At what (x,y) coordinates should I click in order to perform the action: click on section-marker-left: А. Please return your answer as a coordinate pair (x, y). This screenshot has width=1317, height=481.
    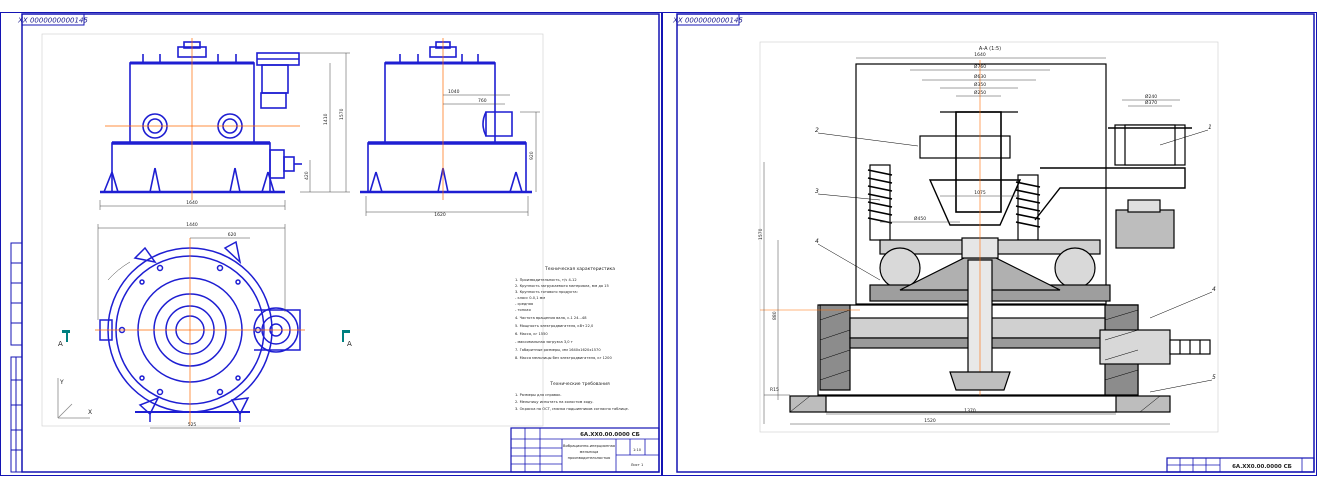
    Looking at the image, I should click on (64, 339).